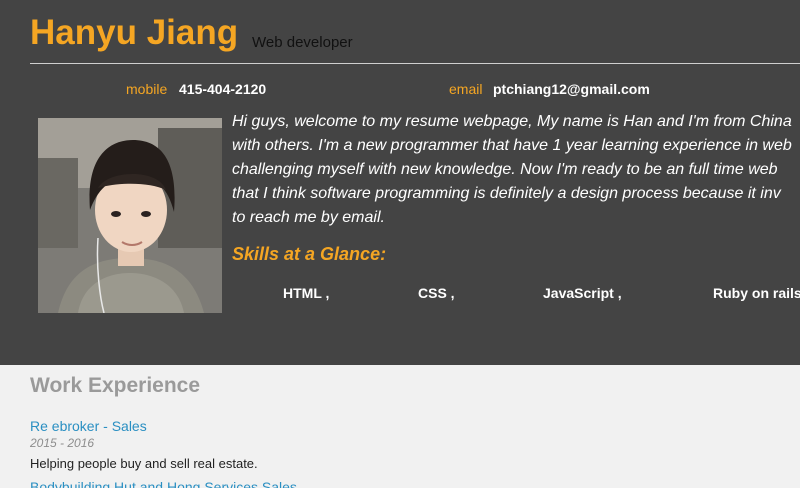 Image resolution: width=800 pixels, height=488 pixels. I want to click on skill-ruby-on-rails: Ruby on rails, so click(756, 293).